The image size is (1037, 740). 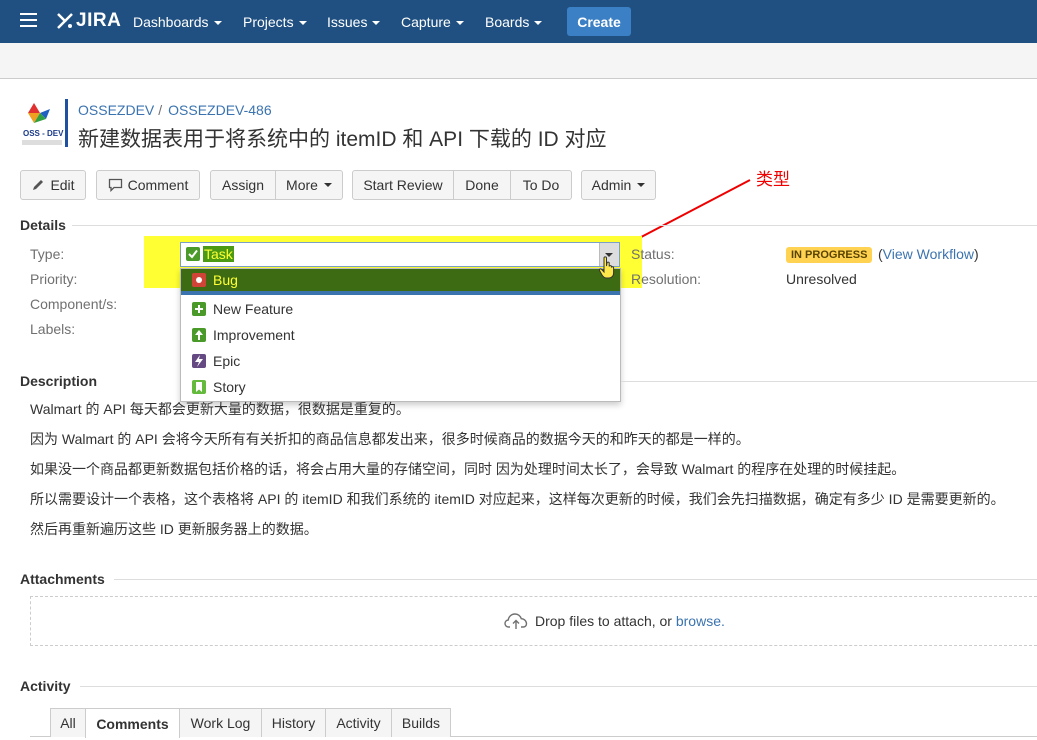 What do you see at coordinates (220, 409) in the screenshot?
I see `description-line: Walmart 的 API 每天都会更新大量的数据，很数据是重复的。` at bounding box center [220, 409].